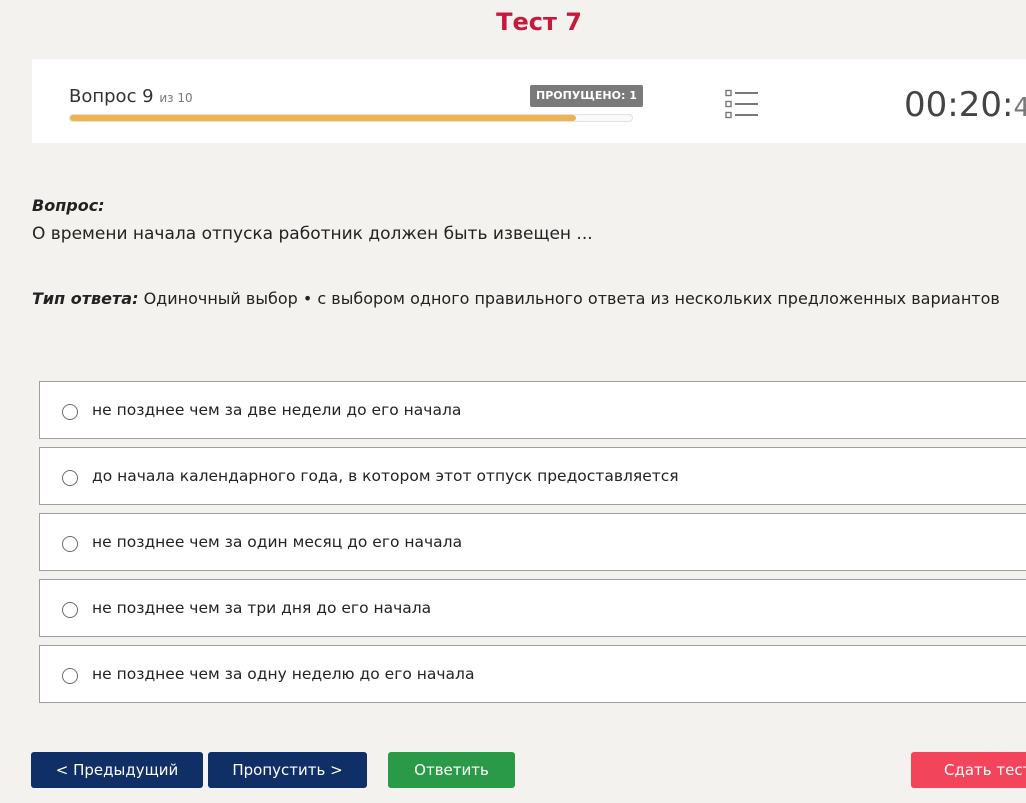 The width and height of the screenshot is (1026, 803). I want to click on skip-button: Пропустить >, so click(287, 770).